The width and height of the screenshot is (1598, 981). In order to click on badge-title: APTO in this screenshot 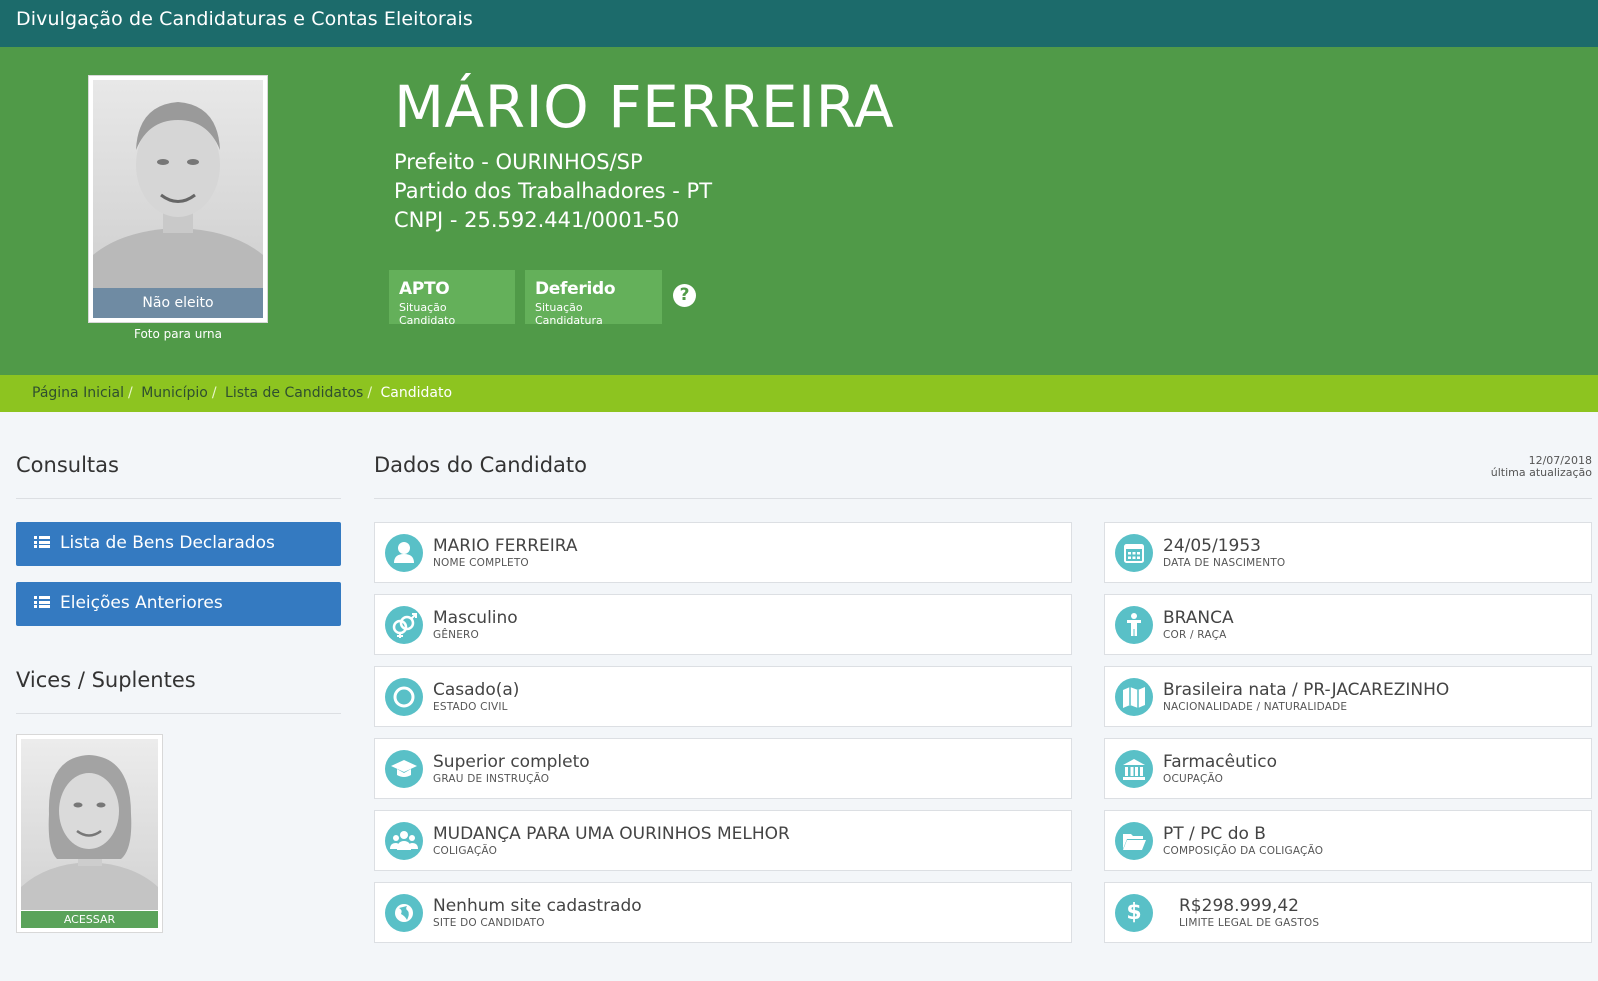, I will do `click(424, 289)`.